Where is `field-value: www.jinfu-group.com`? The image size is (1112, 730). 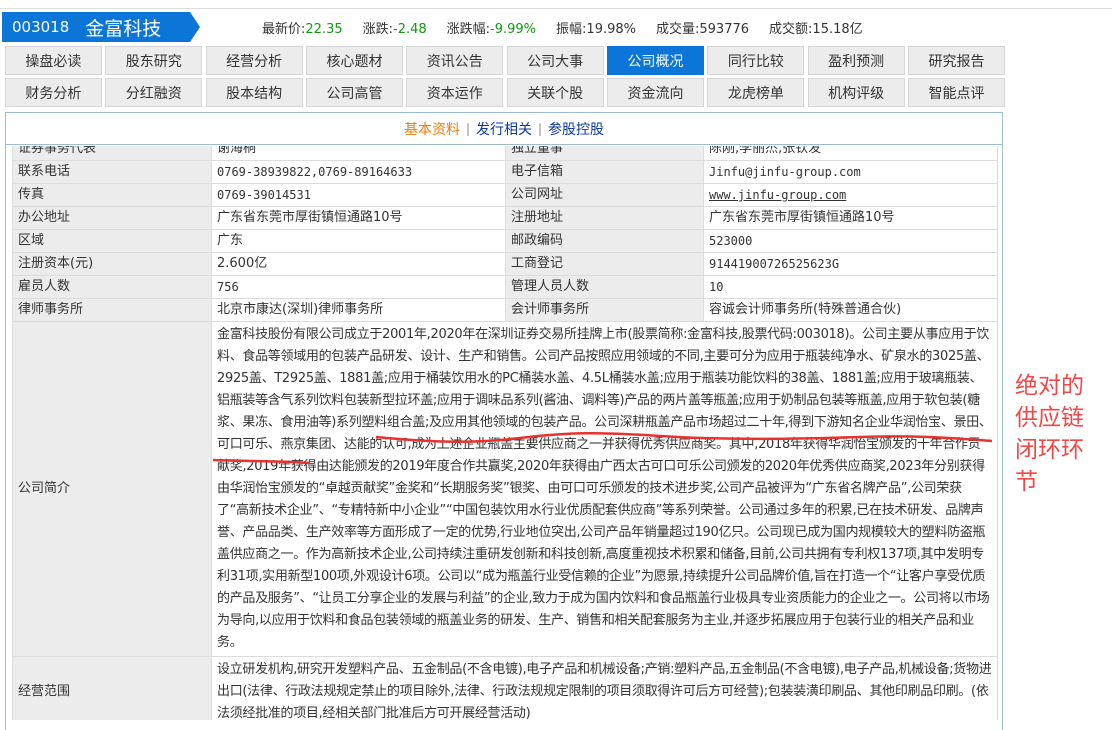 field-value: www.jinfu-group.com is located at coordinates (850, 195).